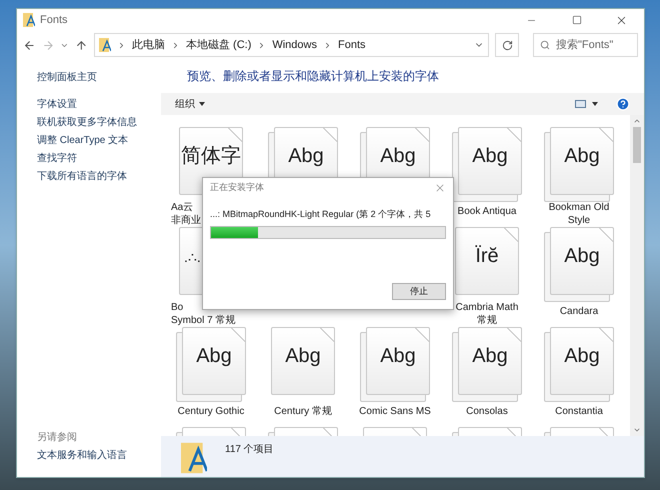 The image size is (660, 490). What do you see at coordinates (54, 20) in the screenshot?
I see `window-title: Fonts` at bounding box center [54, 20].